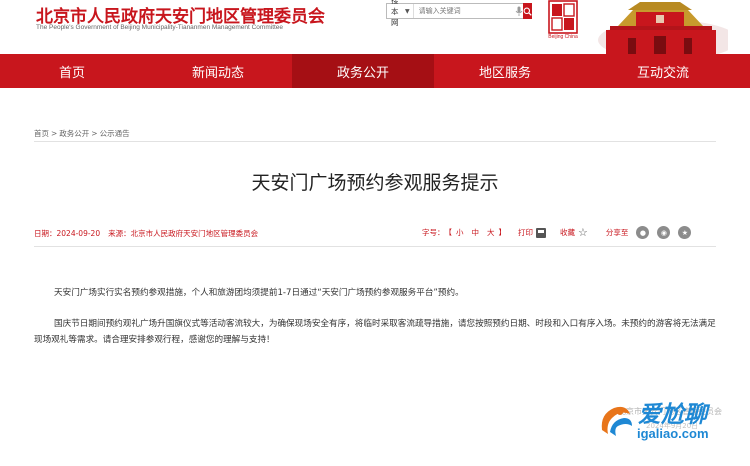 Image resolution: width=750 pixels, height=466 pixels. I want to click on article-title: 天安门广场预约参观服务提示, so click(375, 183).